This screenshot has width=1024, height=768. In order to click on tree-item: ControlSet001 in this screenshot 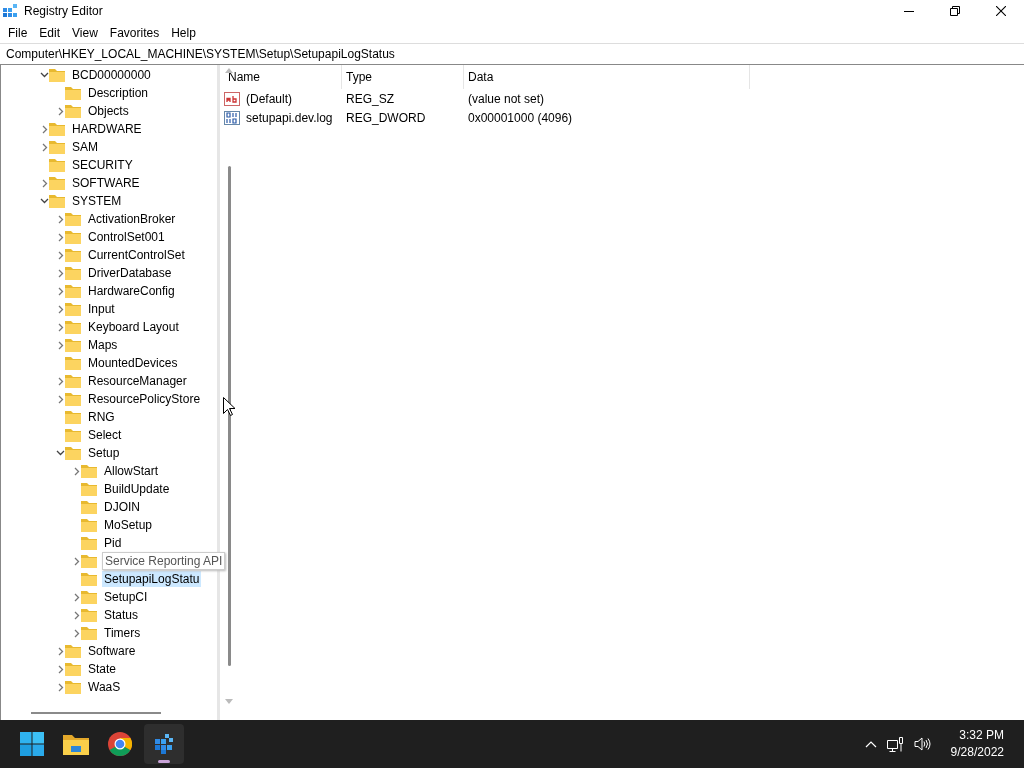, I will do `click(126, 237)`.